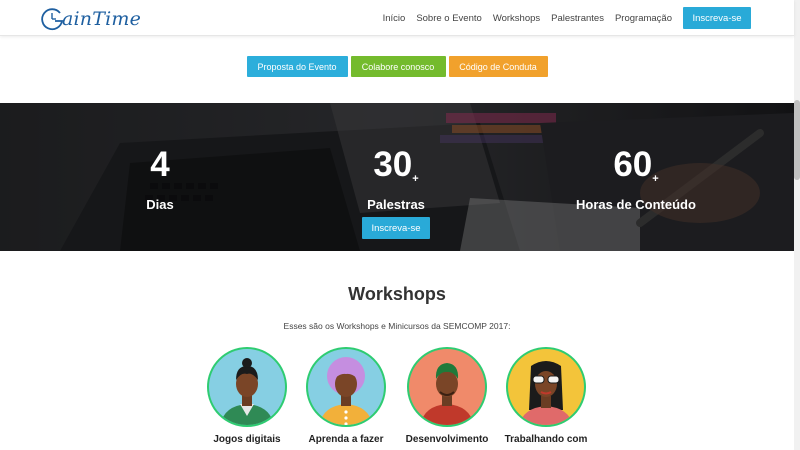 This screenshot has height=450, width=800. What do you see at coordinates (797, 225) in the screenshot?
I see `page-scrollbar` at bounding box center [797, 225].